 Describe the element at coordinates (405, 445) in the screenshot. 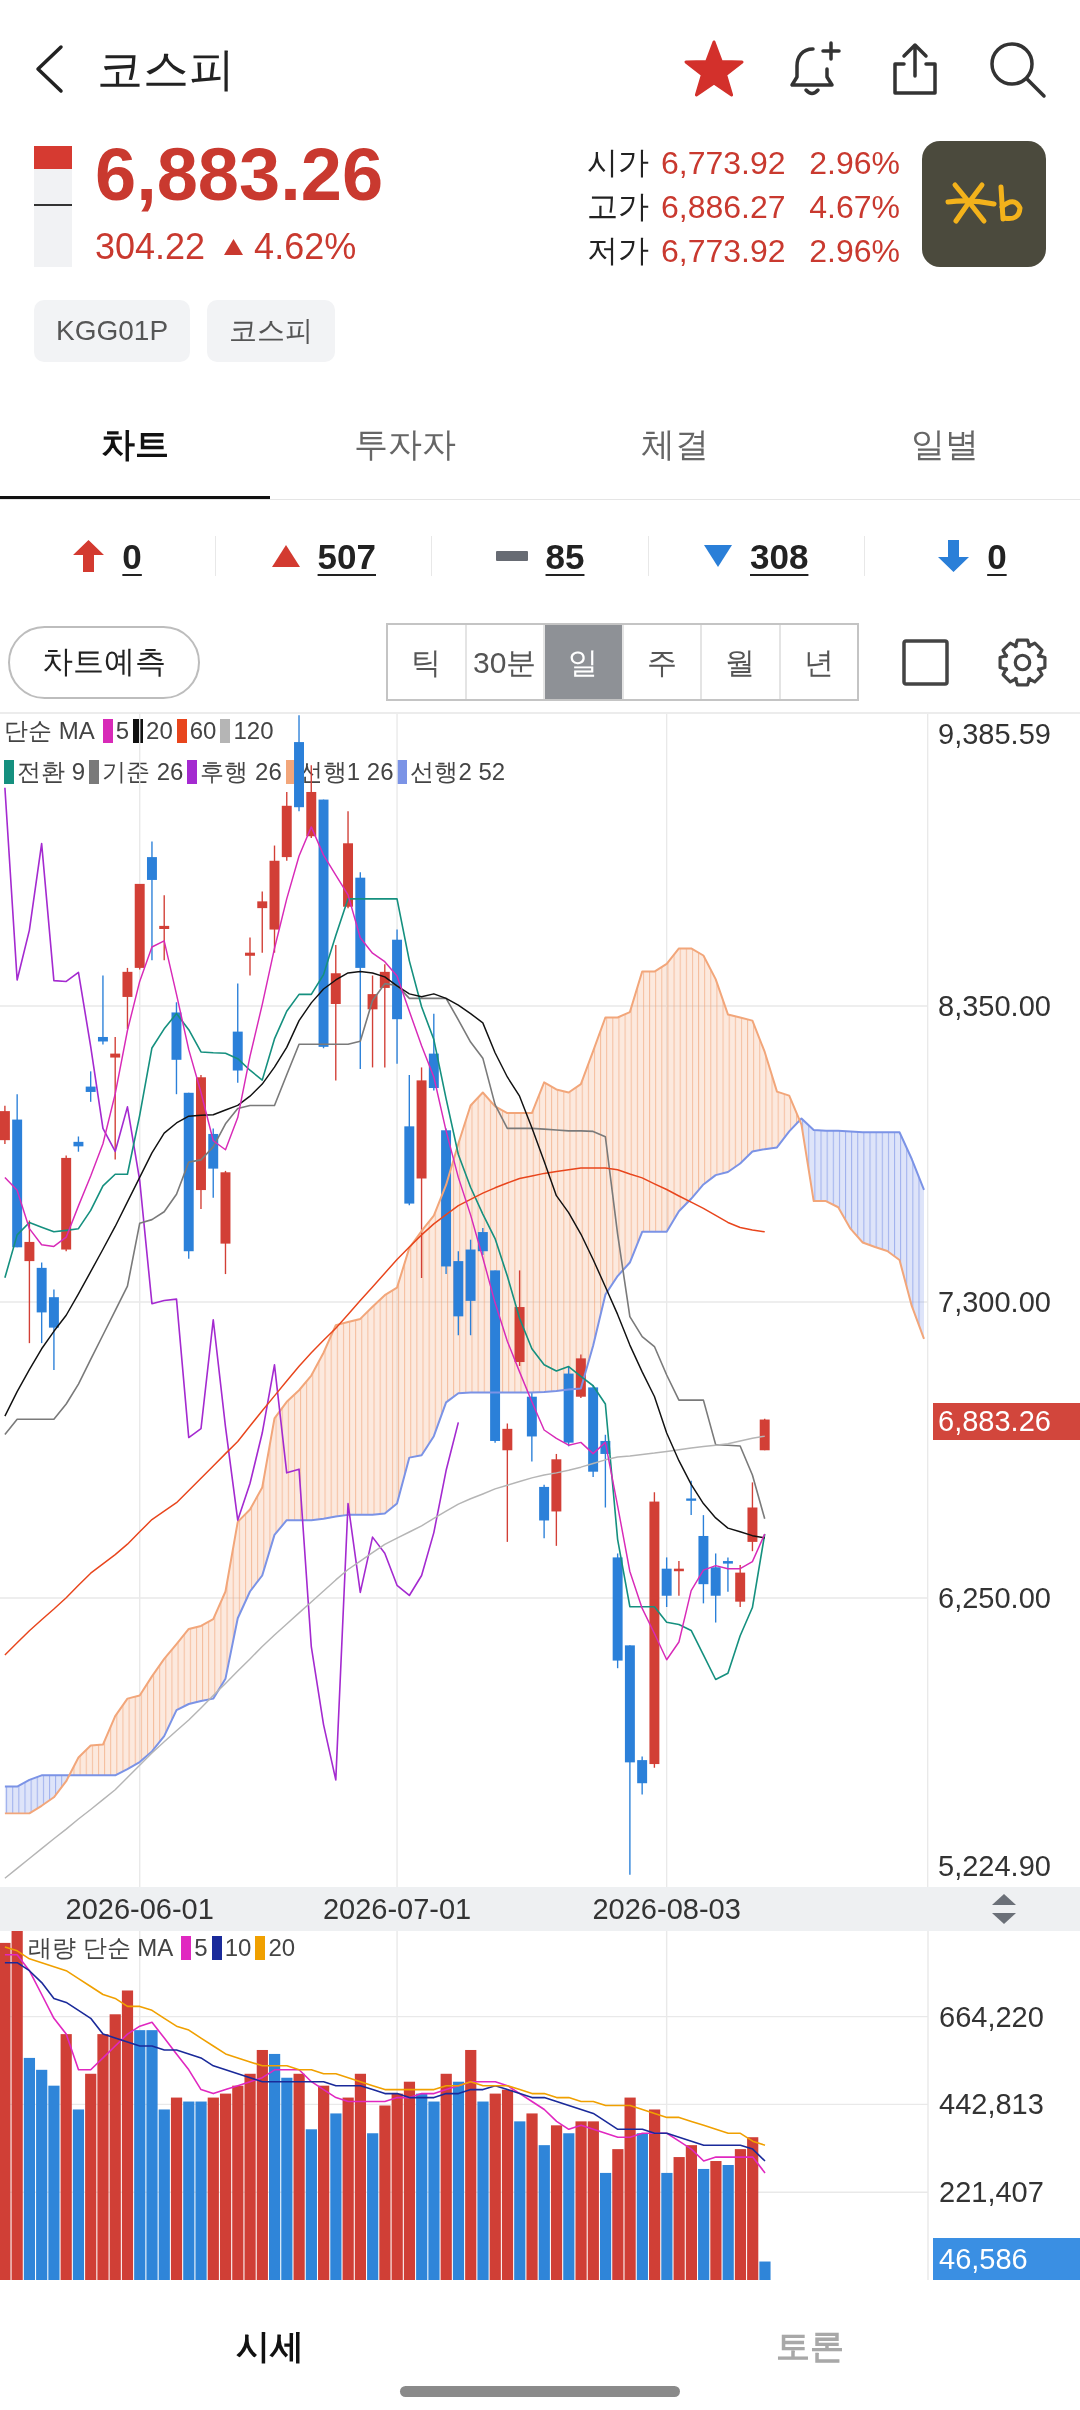

I see `main-tab: 투자자` at that location.